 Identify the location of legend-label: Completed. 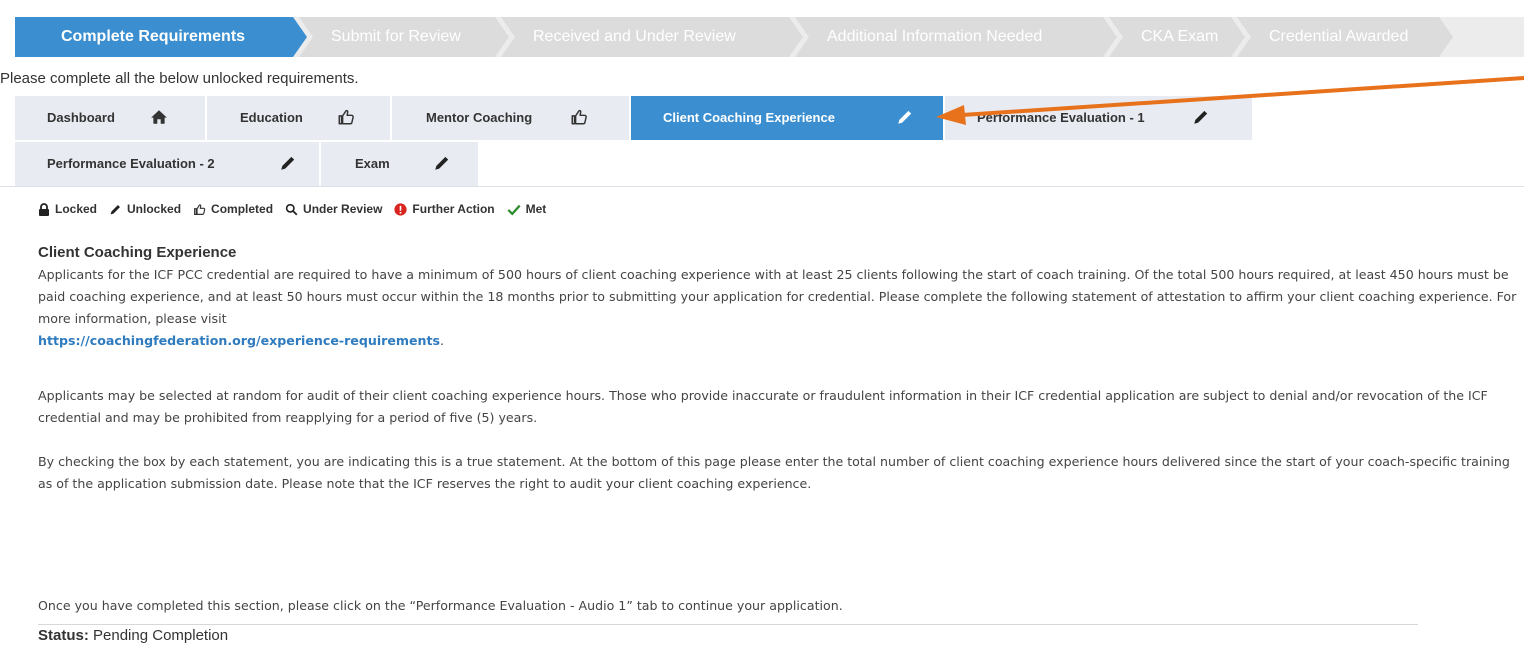
(242, 209).